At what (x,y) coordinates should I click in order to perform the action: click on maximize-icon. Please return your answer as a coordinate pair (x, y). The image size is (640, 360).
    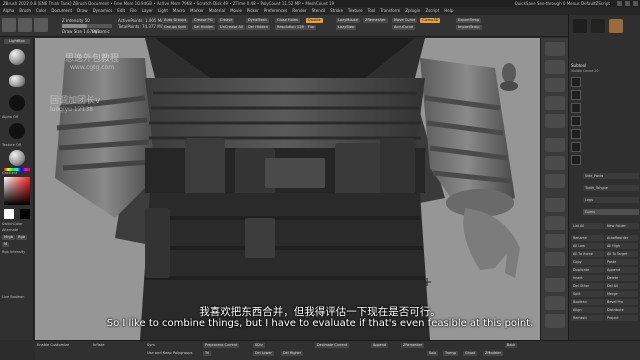
    Looking at the image, I should click on (627, 3).